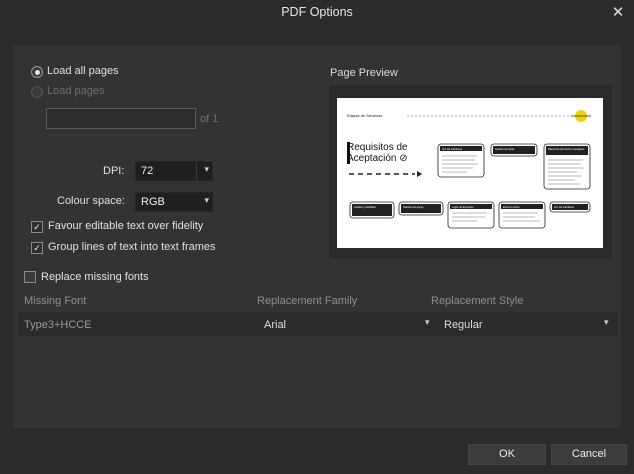 This screenshot has width=634, height=474. I want to click on favour-editable-label: Favour editable text over fidelity, so click(125, 226).